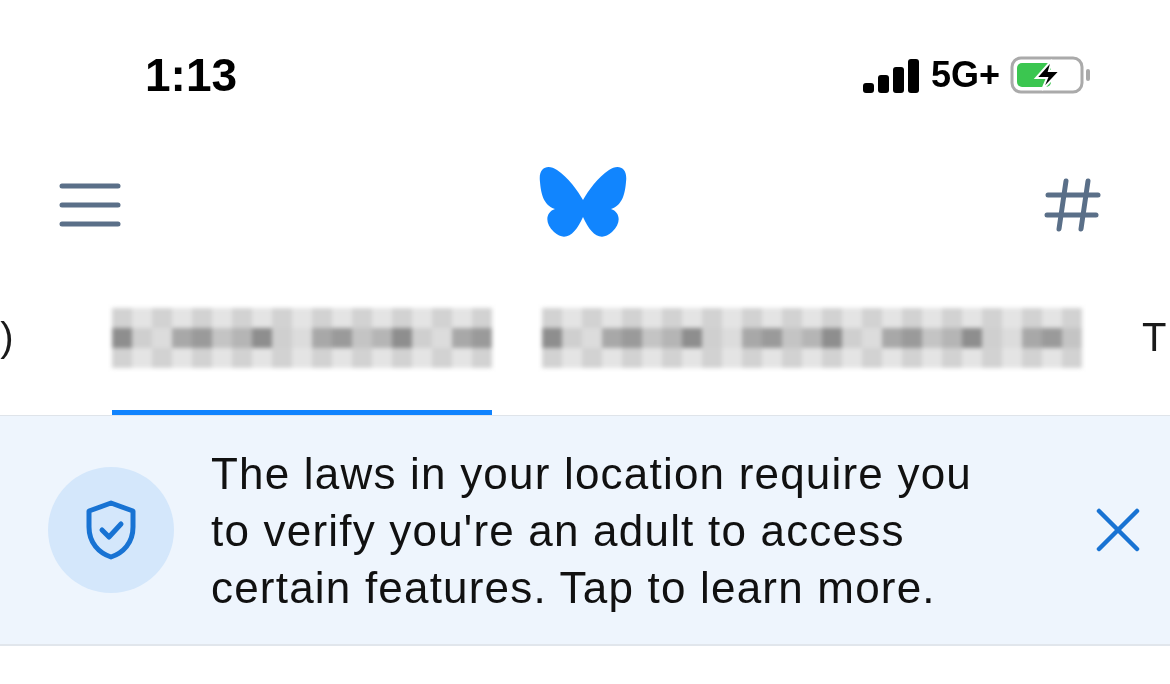 The height and width of the screenshot is (684, 1170). Describe the element at coordinates (965, 75) in the screenshot. I see `network-type: 5G+` at that location.